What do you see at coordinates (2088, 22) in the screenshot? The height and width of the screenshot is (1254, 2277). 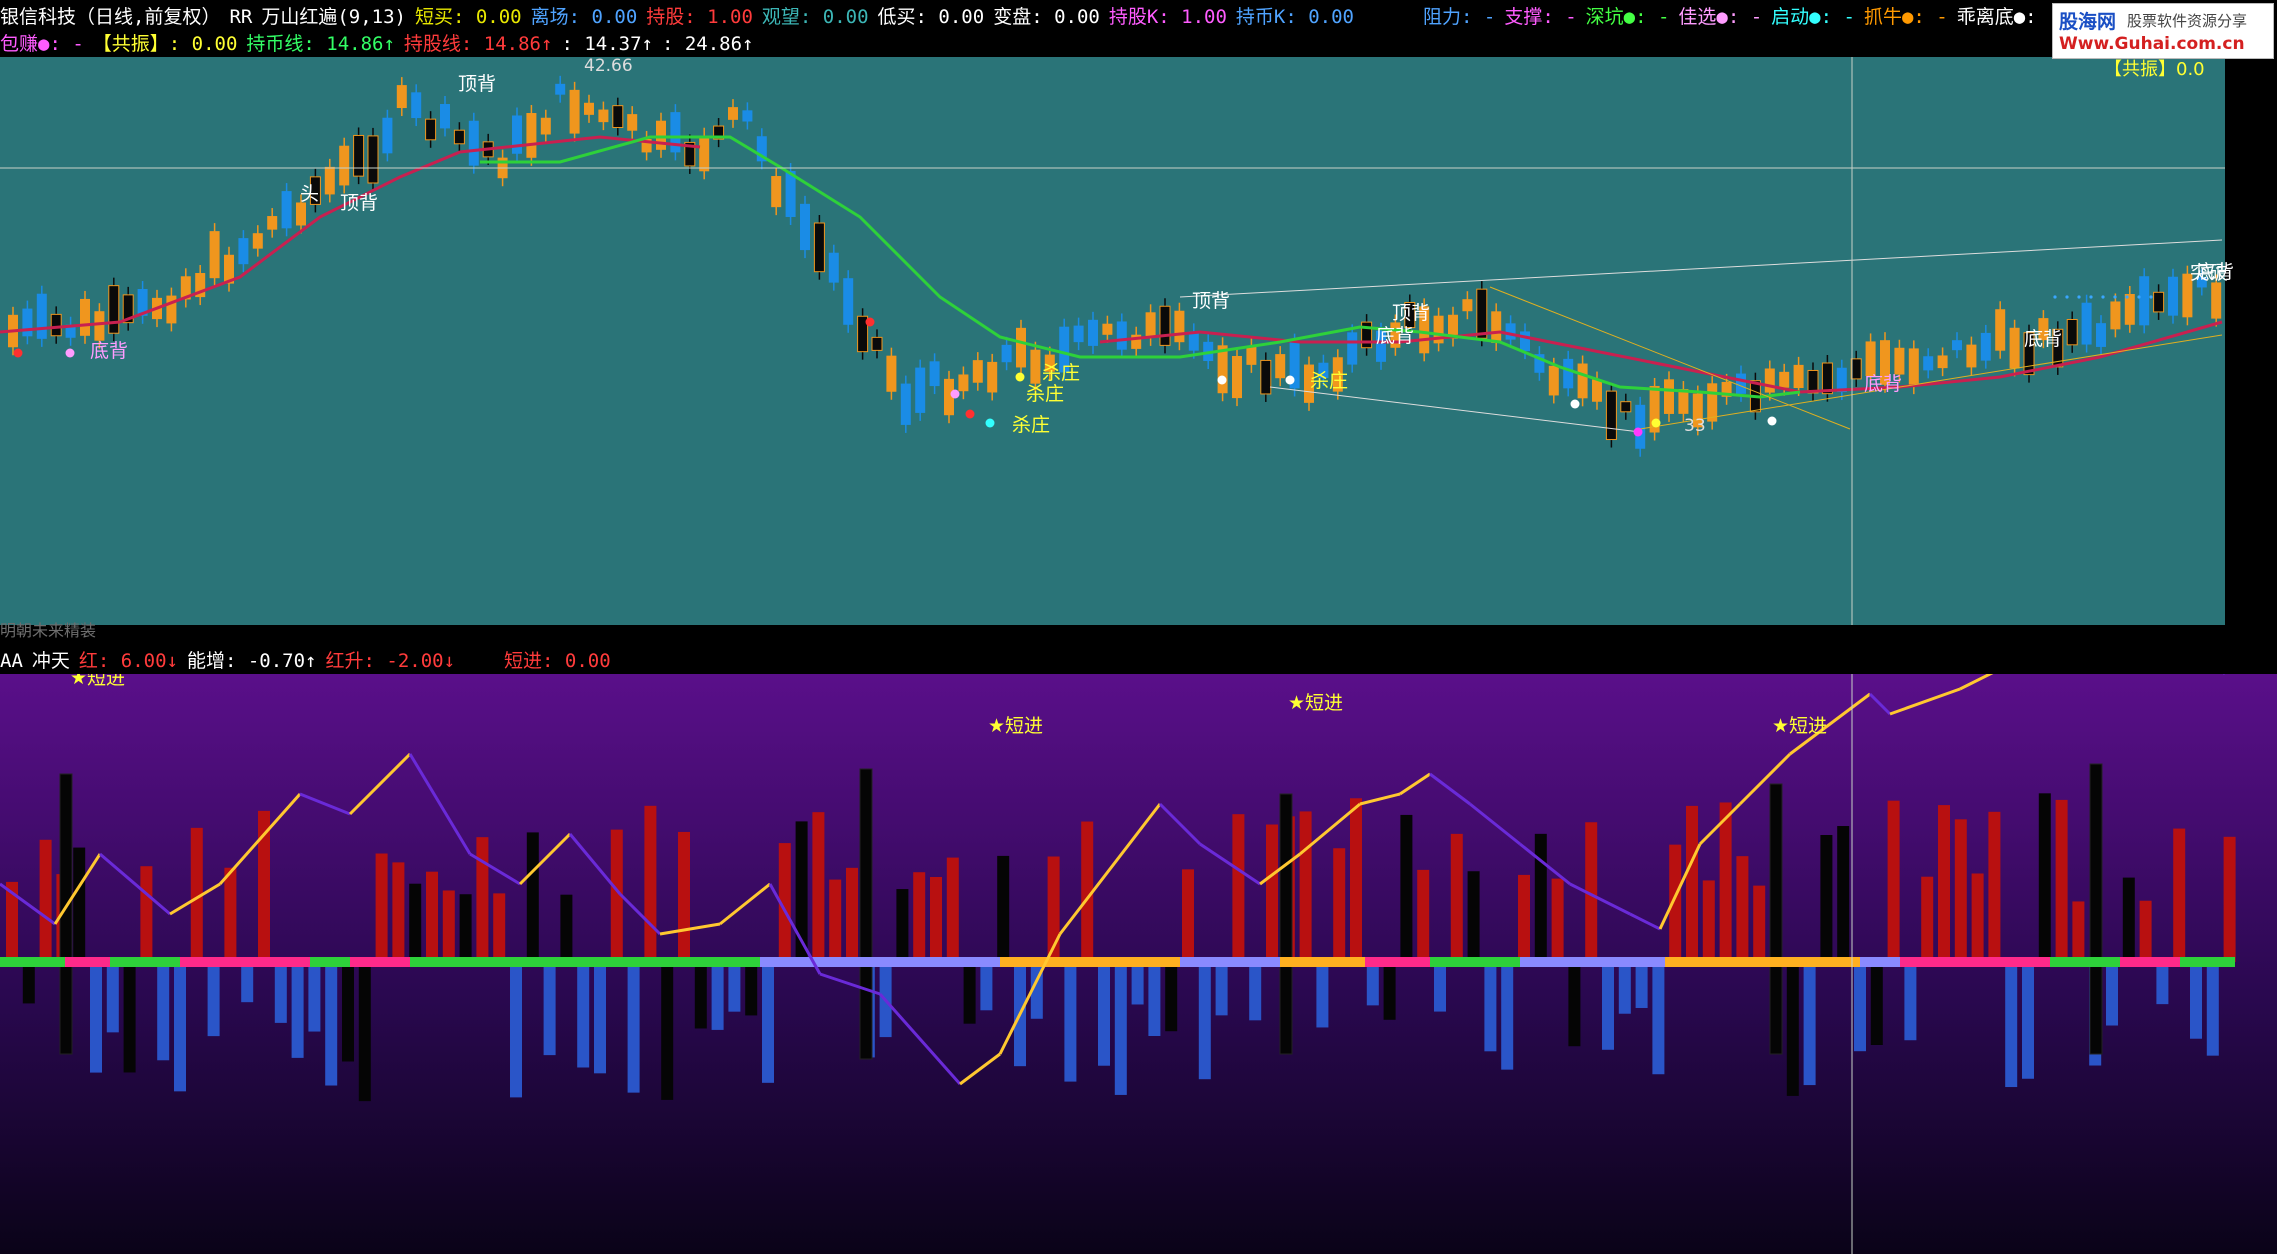 I see `logo-title: 股海网` at bounding box center [2088, 22].